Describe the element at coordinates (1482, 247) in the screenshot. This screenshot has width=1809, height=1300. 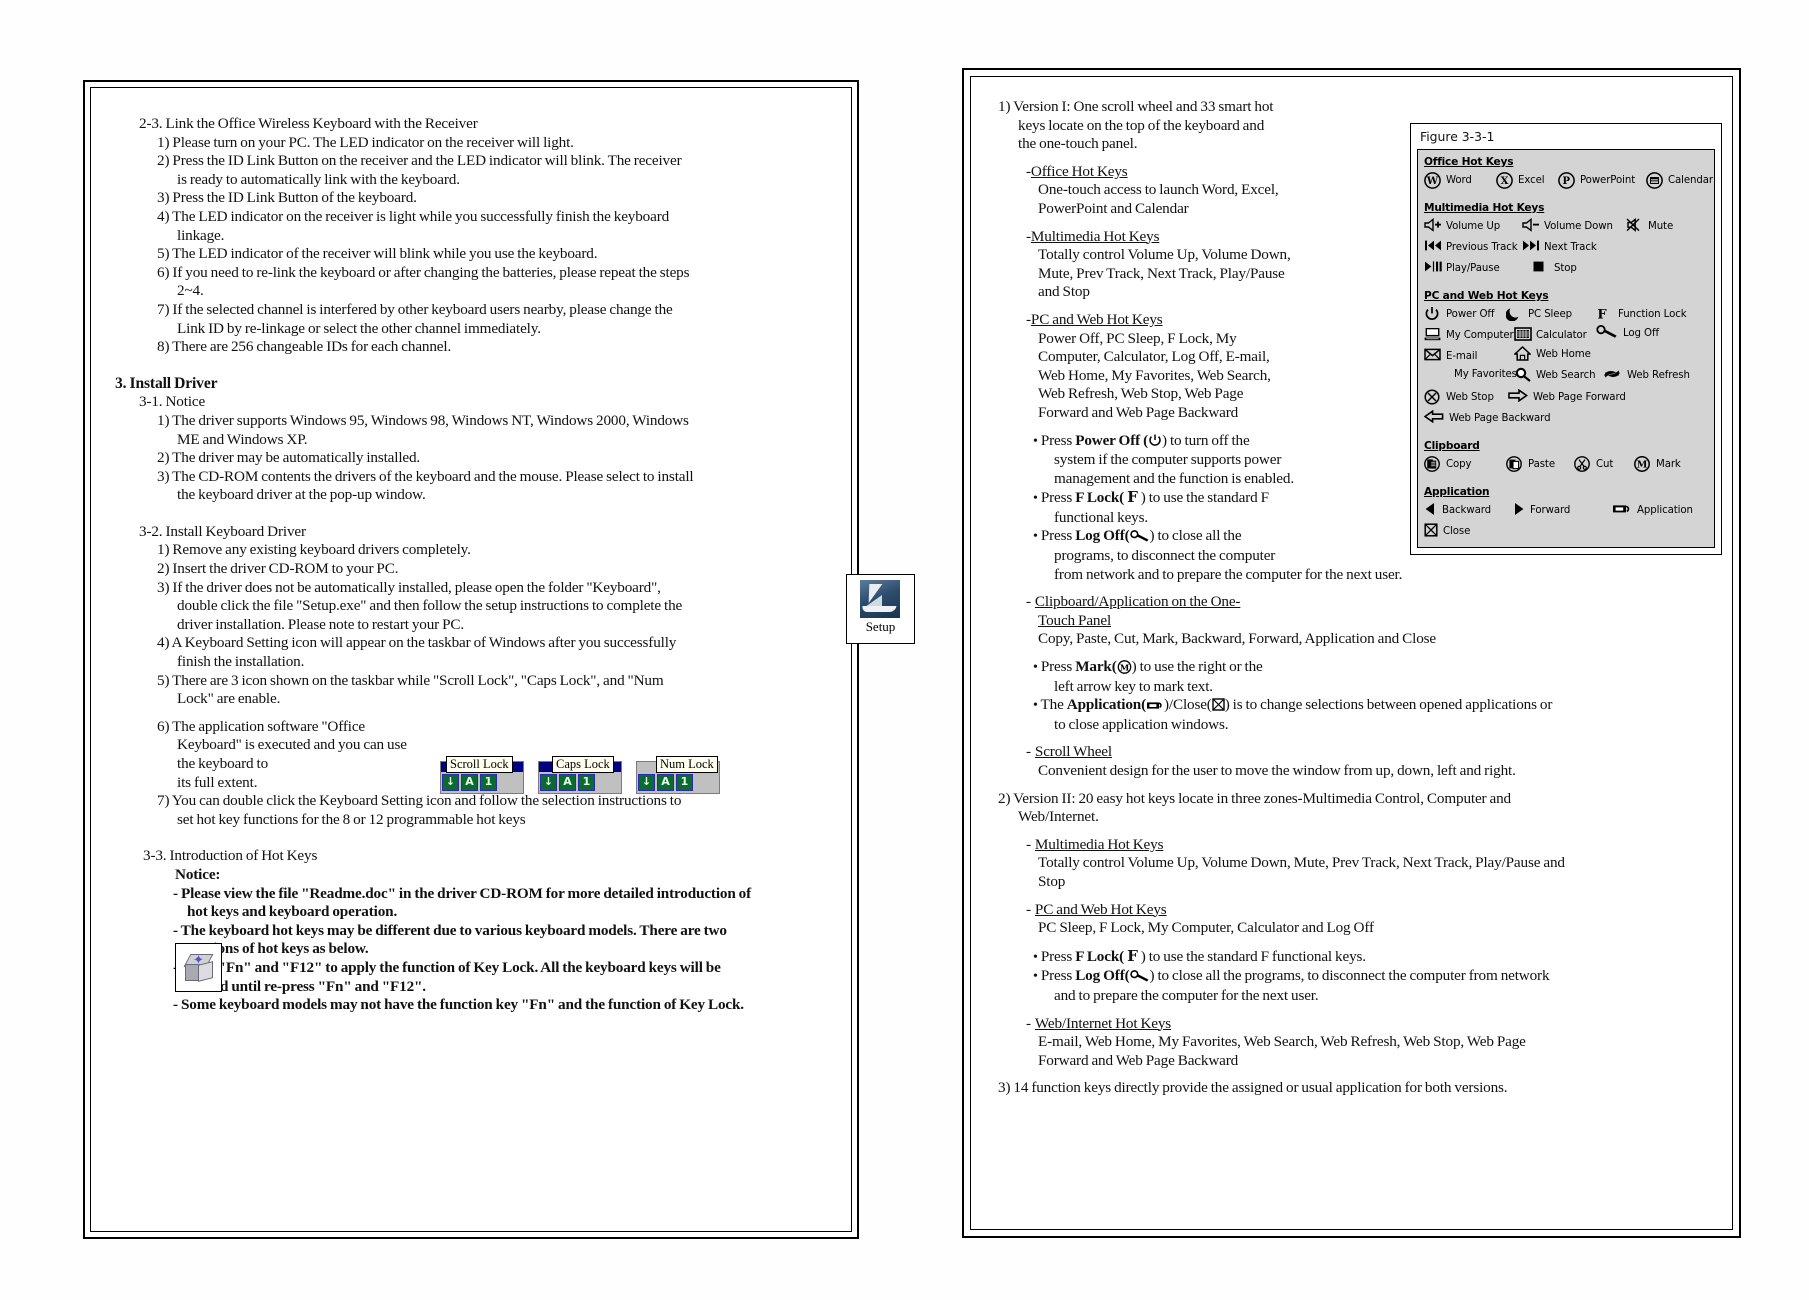
I see `figure-item-label: Previous Track` at that location.